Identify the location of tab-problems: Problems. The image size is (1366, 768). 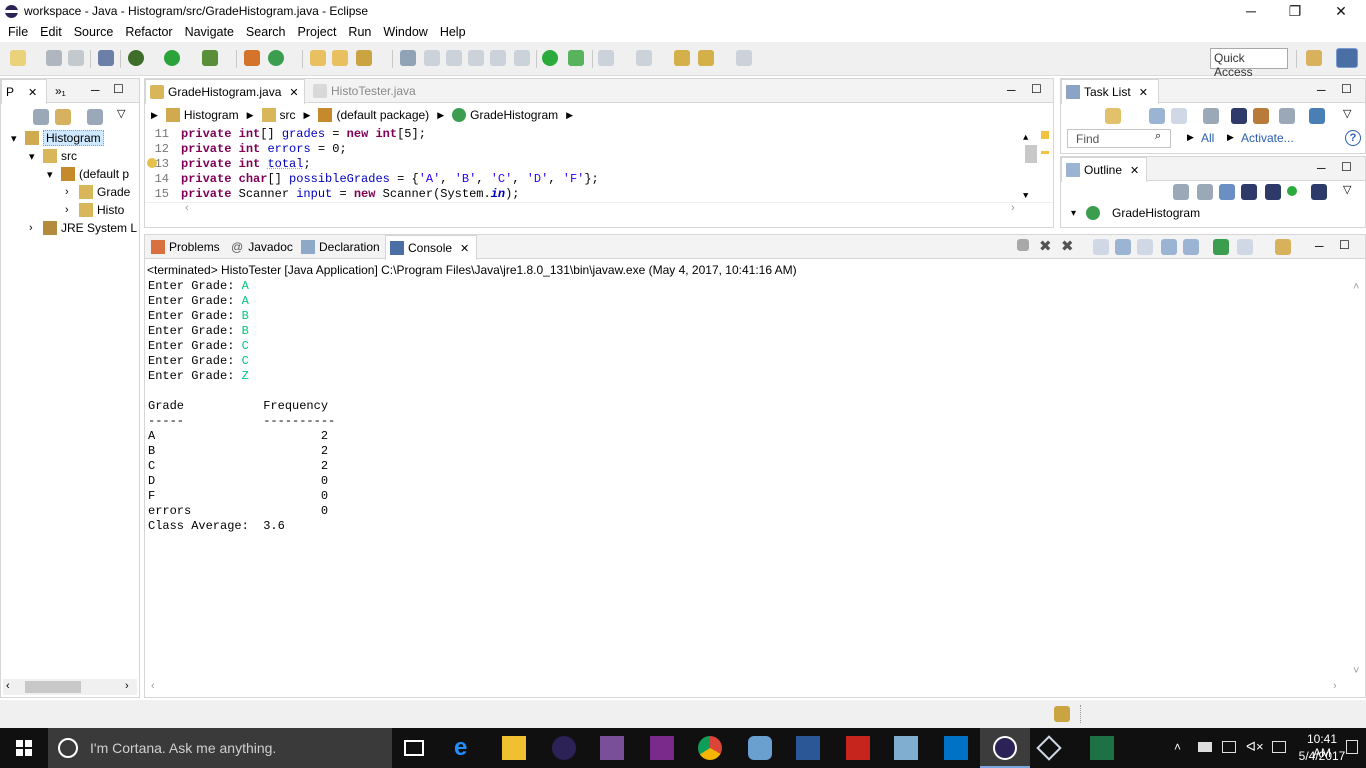
(185, 247).